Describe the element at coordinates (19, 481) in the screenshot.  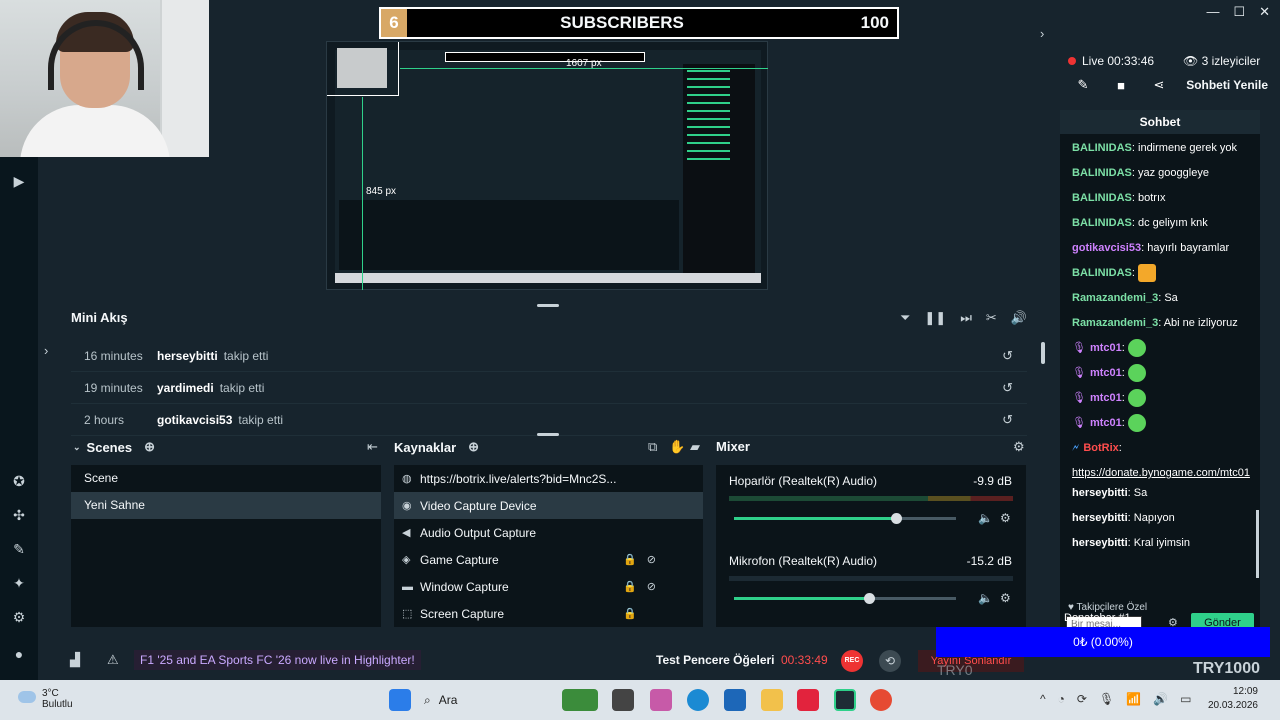
I see `themes-icon: ✪` at that location.